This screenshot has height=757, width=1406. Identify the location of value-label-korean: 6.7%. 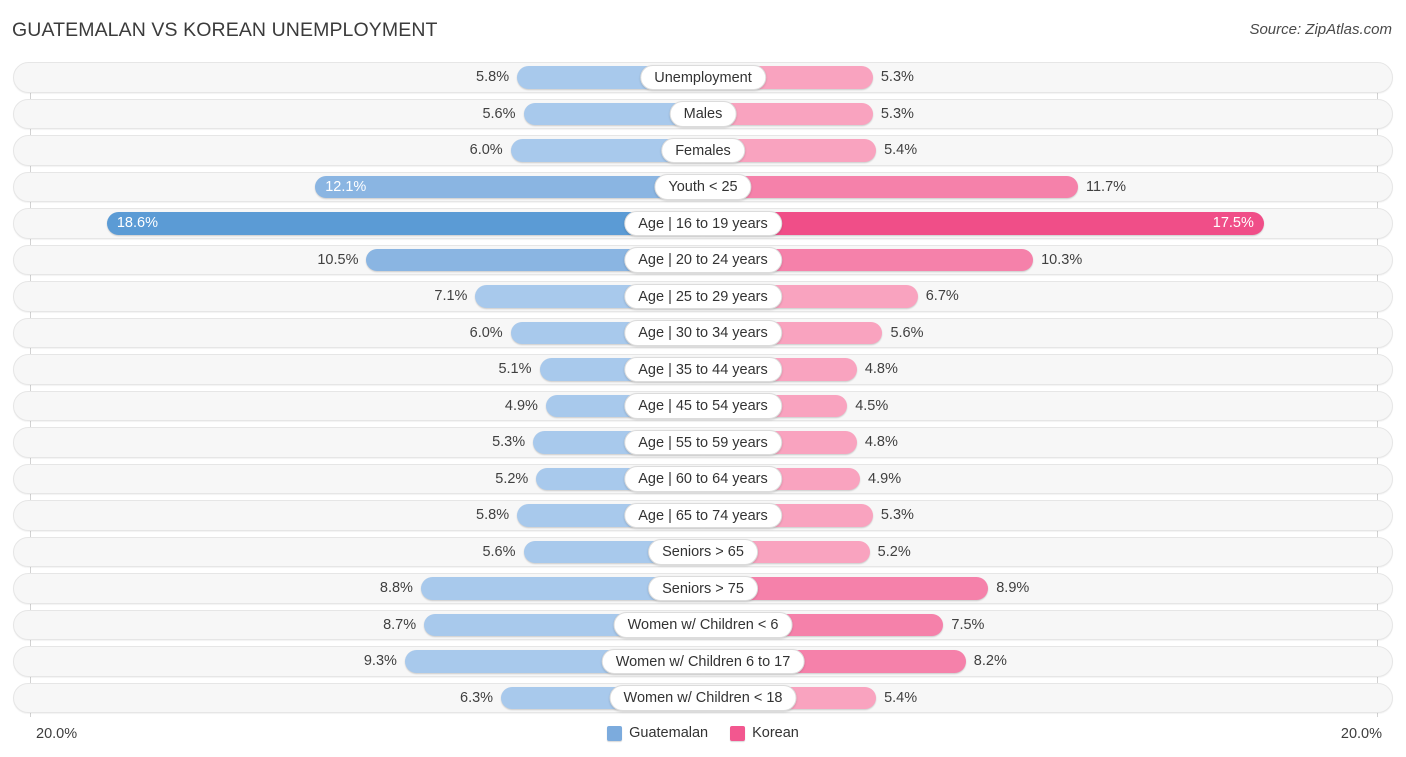
(942, 296).